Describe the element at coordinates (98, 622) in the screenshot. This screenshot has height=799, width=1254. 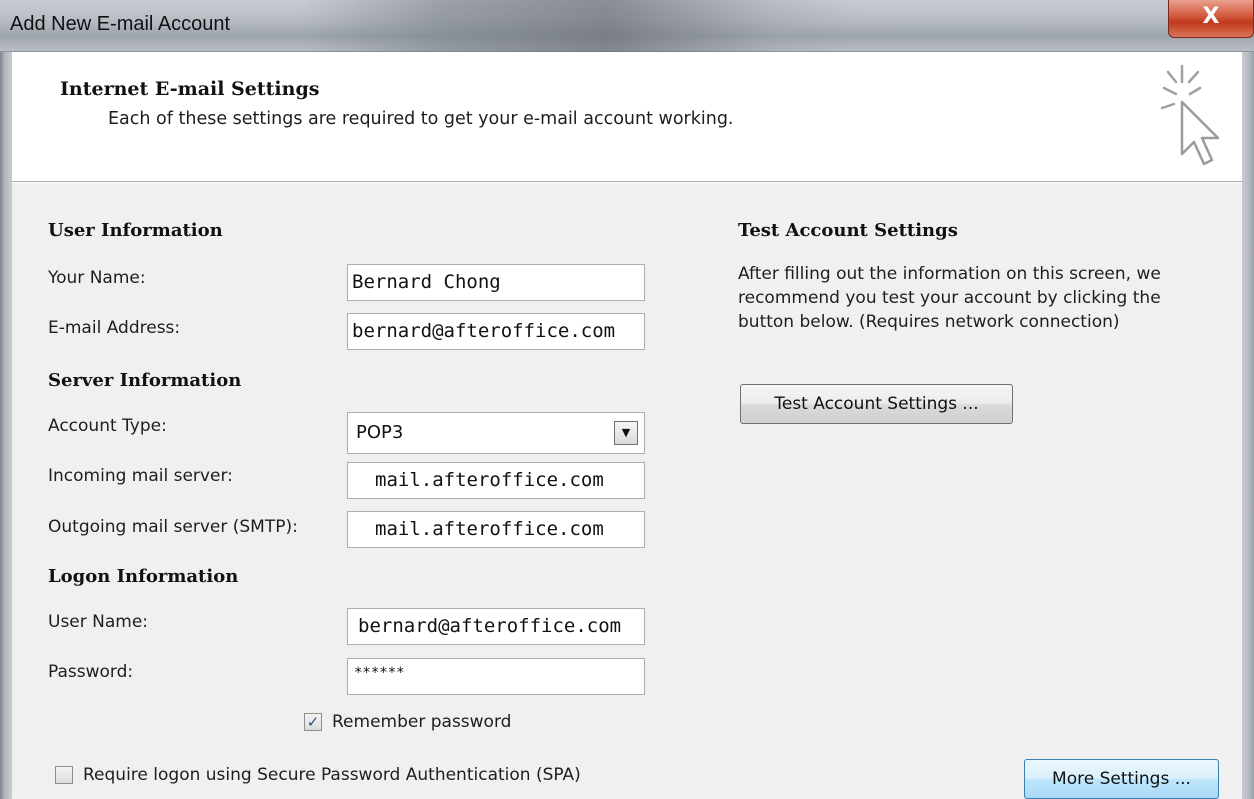
I see `user-name-label: User Name:` at that location.